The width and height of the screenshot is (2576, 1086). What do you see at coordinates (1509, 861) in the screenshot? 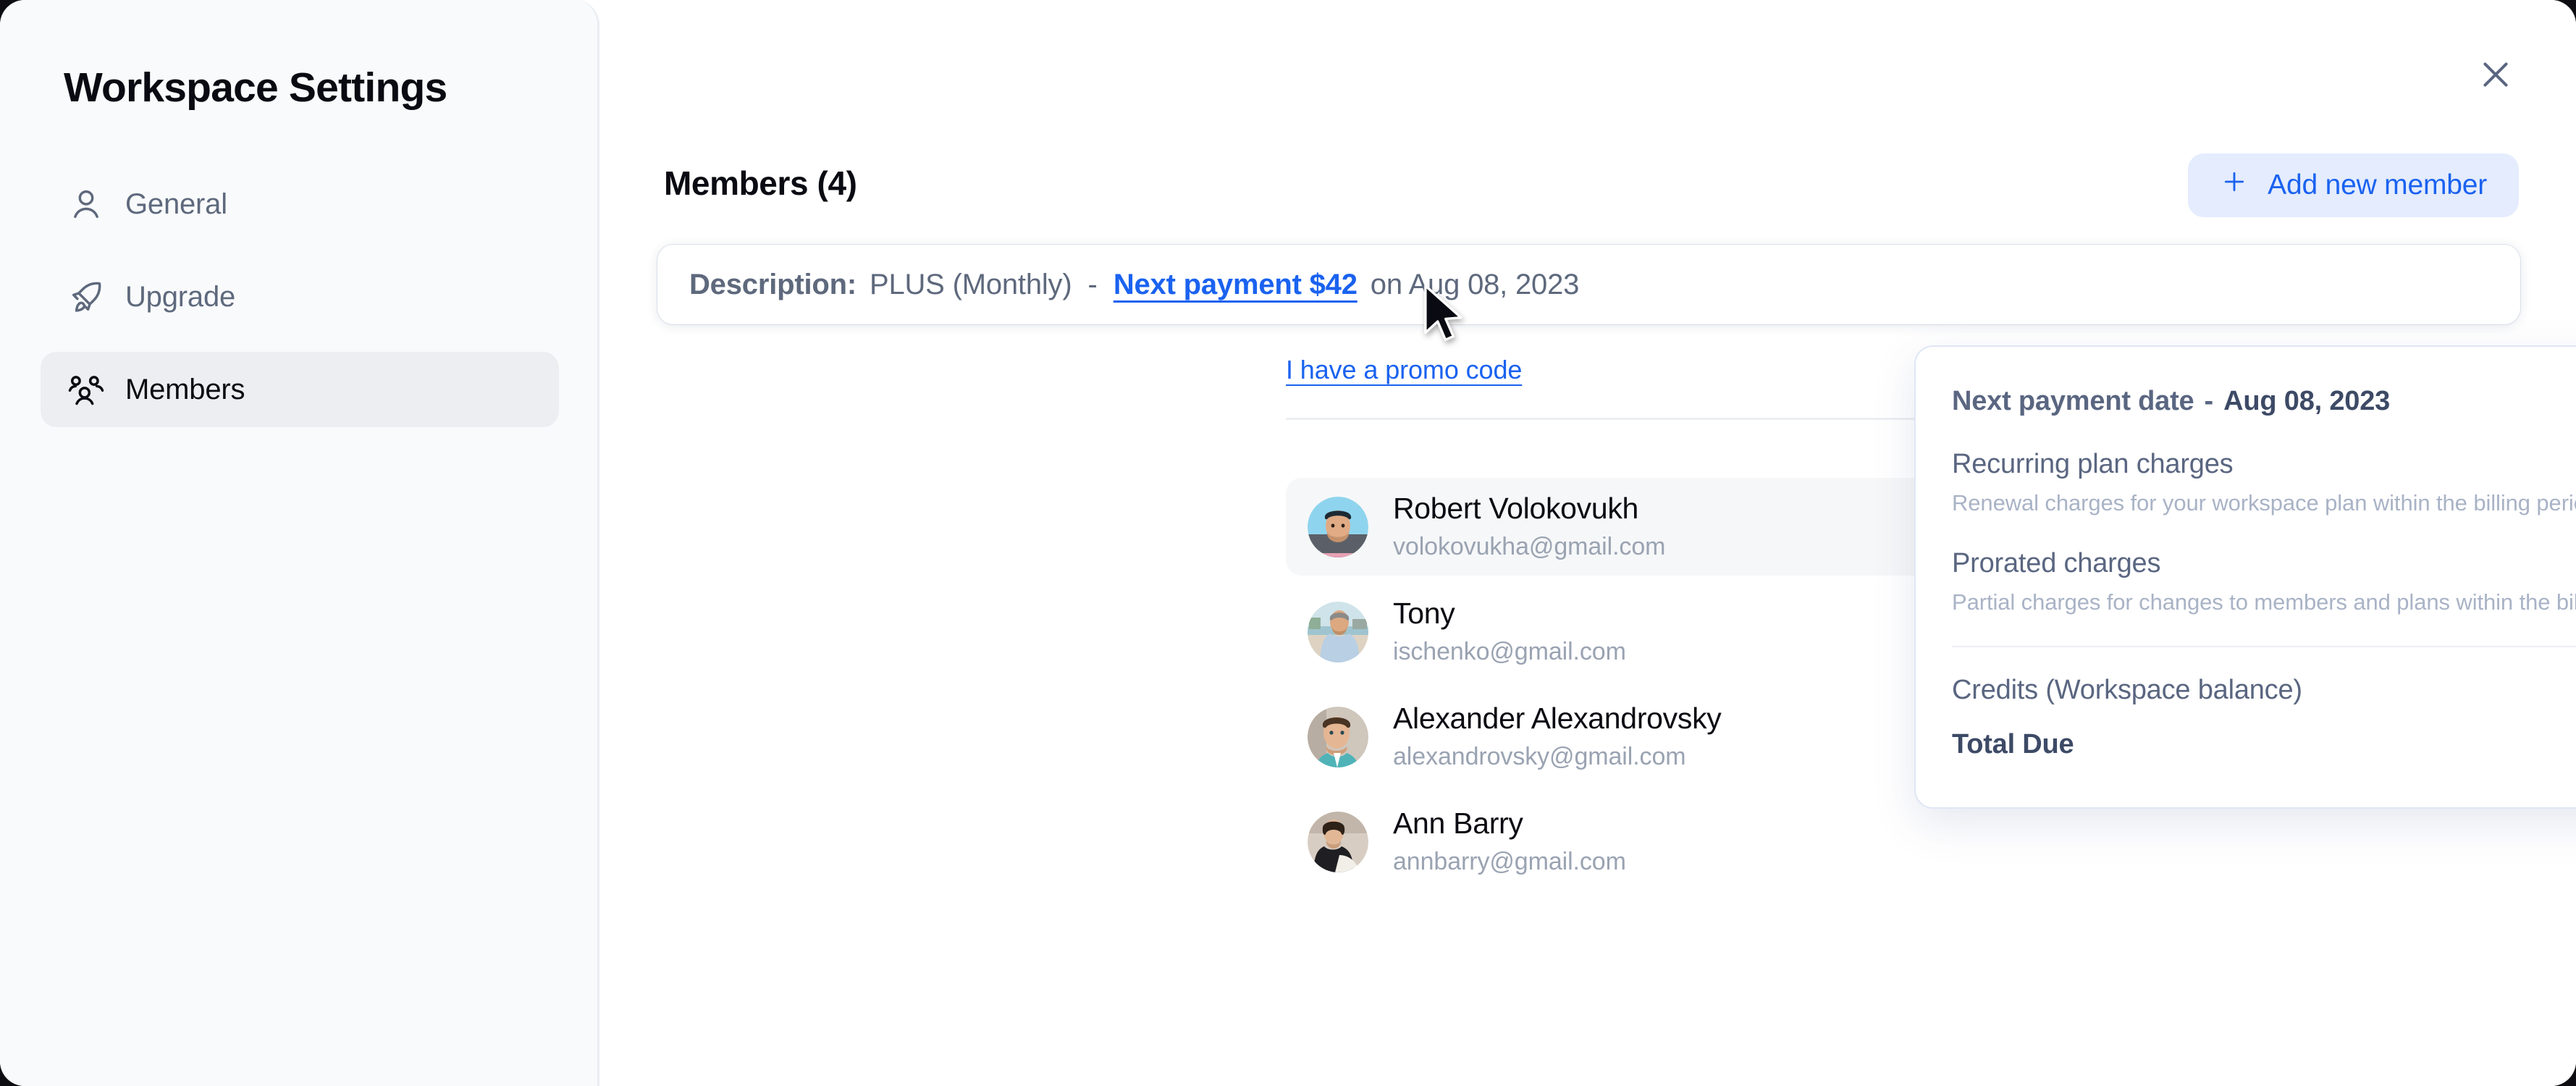
I see `member-email: annbarry@gmail.com` at bounding box center [1509, 861].